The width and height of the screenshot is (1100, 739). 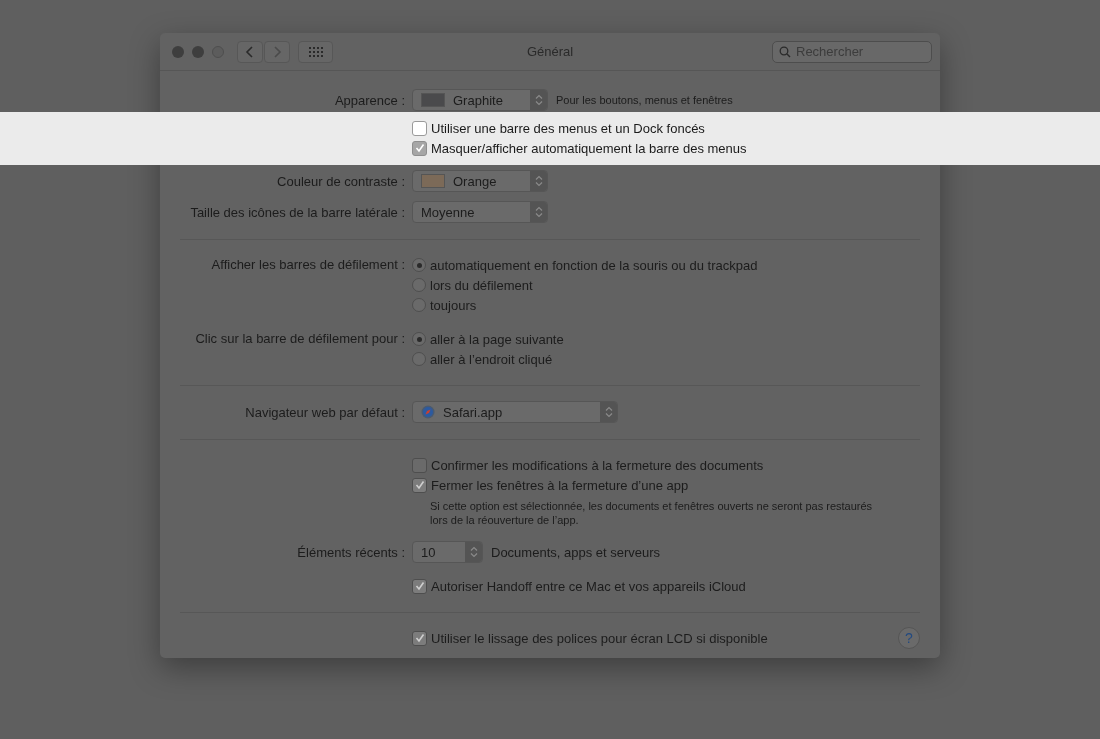 I want to click on forward-button, so click(x=277, y=51).